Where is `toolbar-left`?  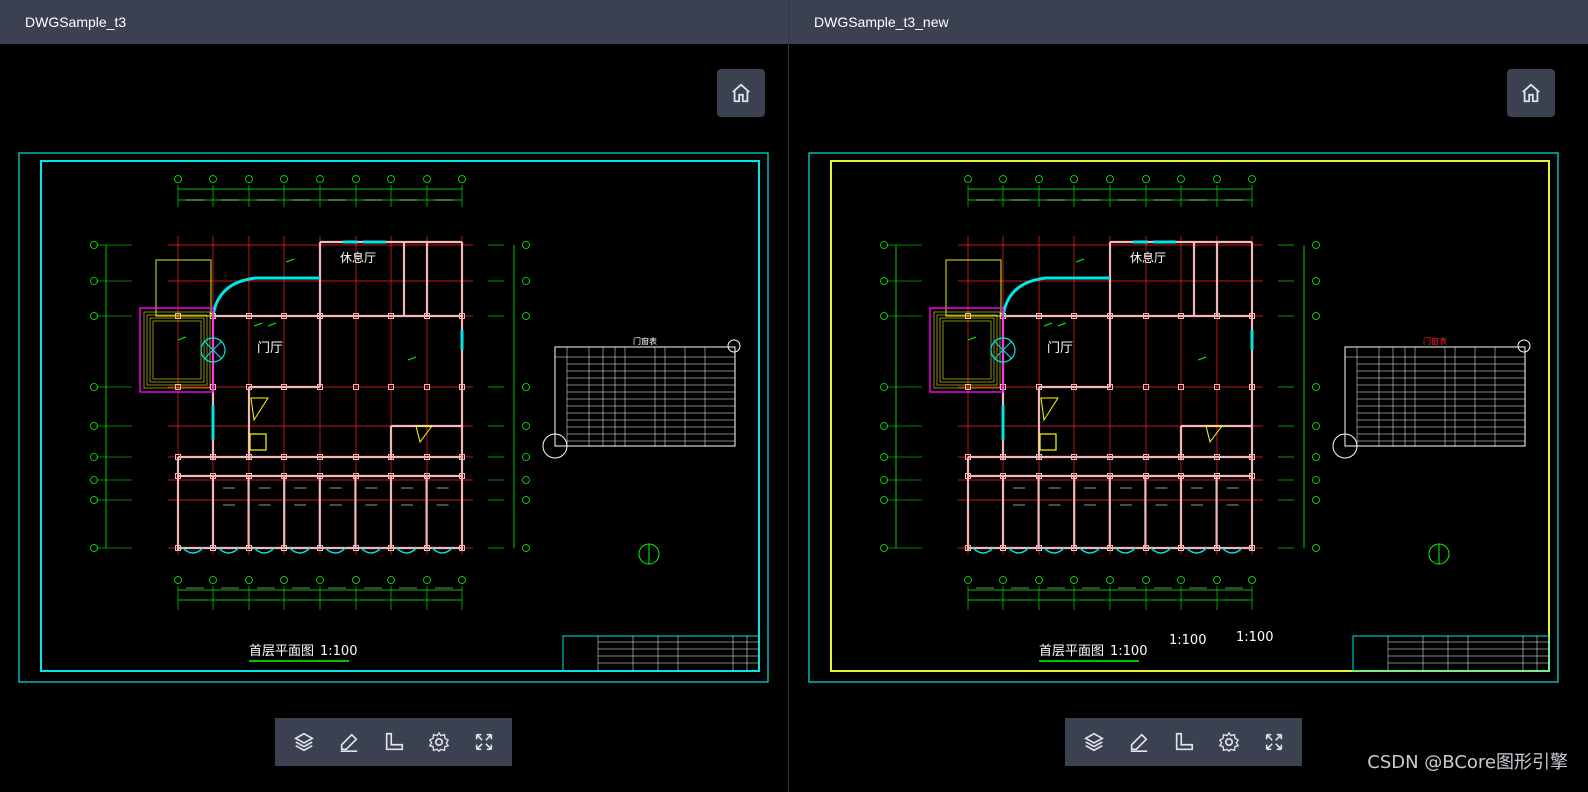 toolbar-left is located at coordinates (393, 742).